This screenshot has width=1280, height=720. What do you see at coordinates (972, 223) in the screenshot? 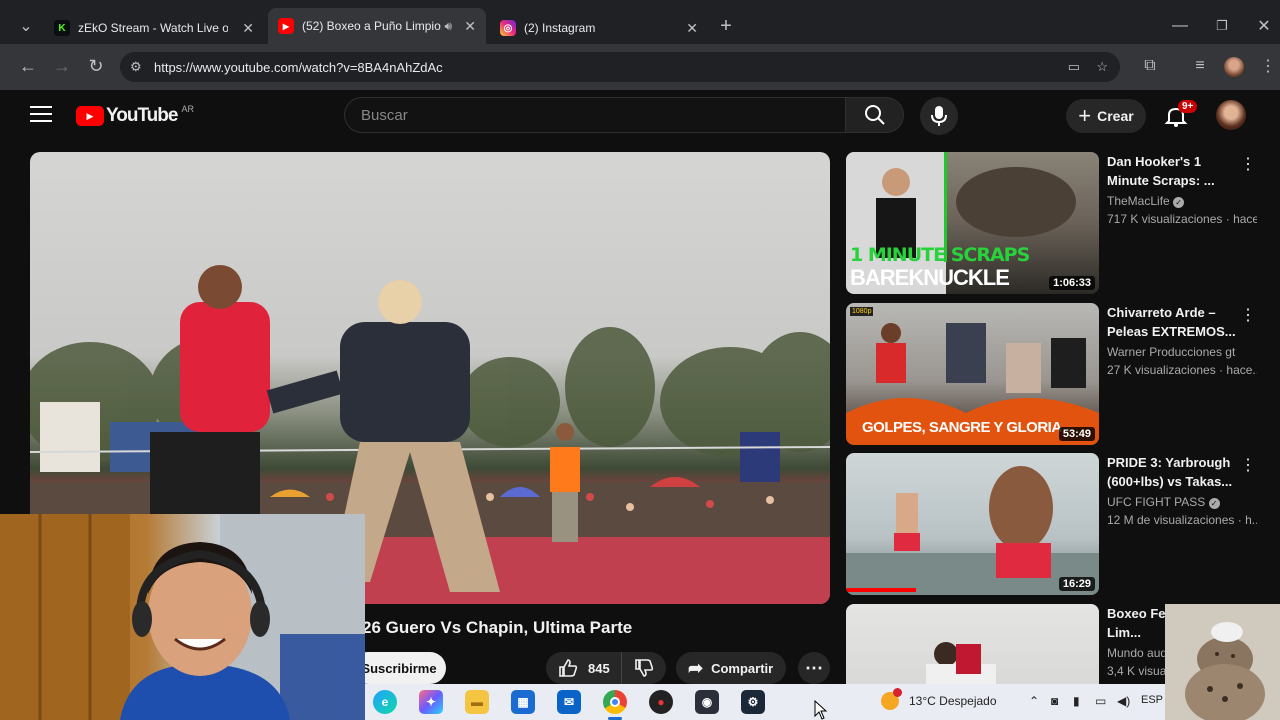
I see `video-thumbnail: 1 MINUTE SCRAPS BAREKNUCKLE 1:06:33` at bounding box center [972, 223].